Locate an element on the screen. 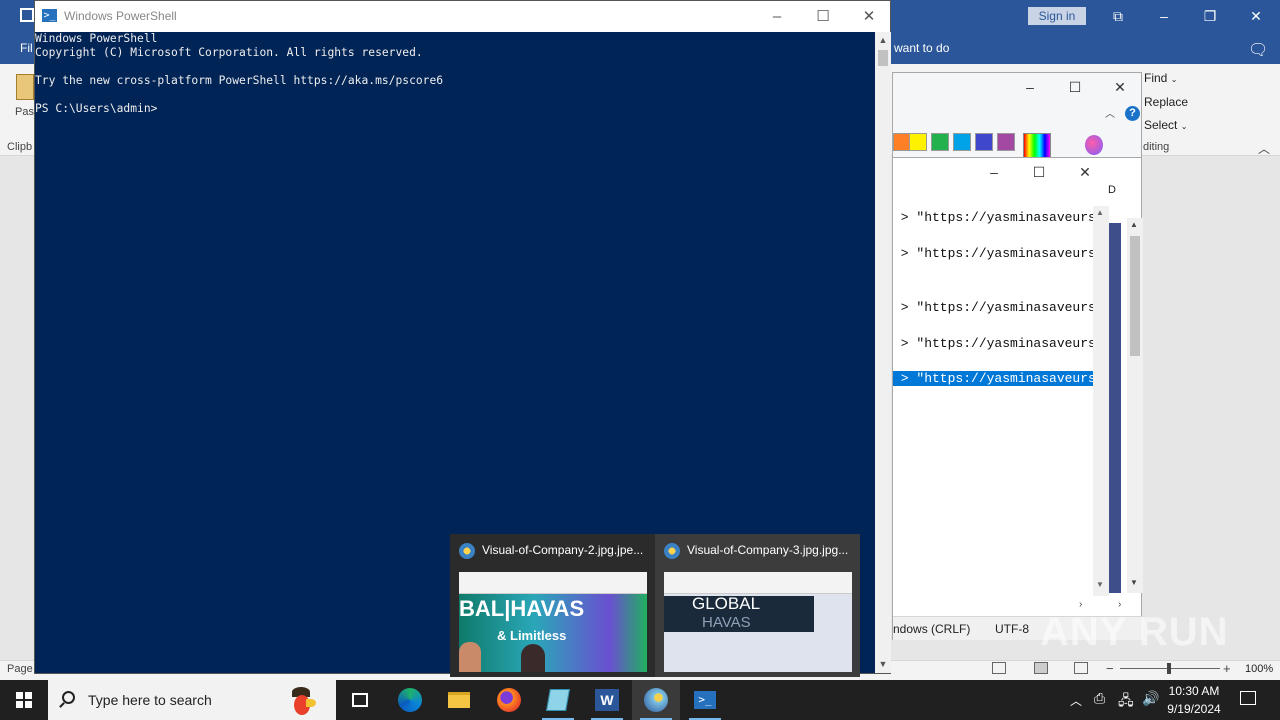 This screenshot has height=720, width=1280. notification-icon-shape is located at coordinates (1248, 698).